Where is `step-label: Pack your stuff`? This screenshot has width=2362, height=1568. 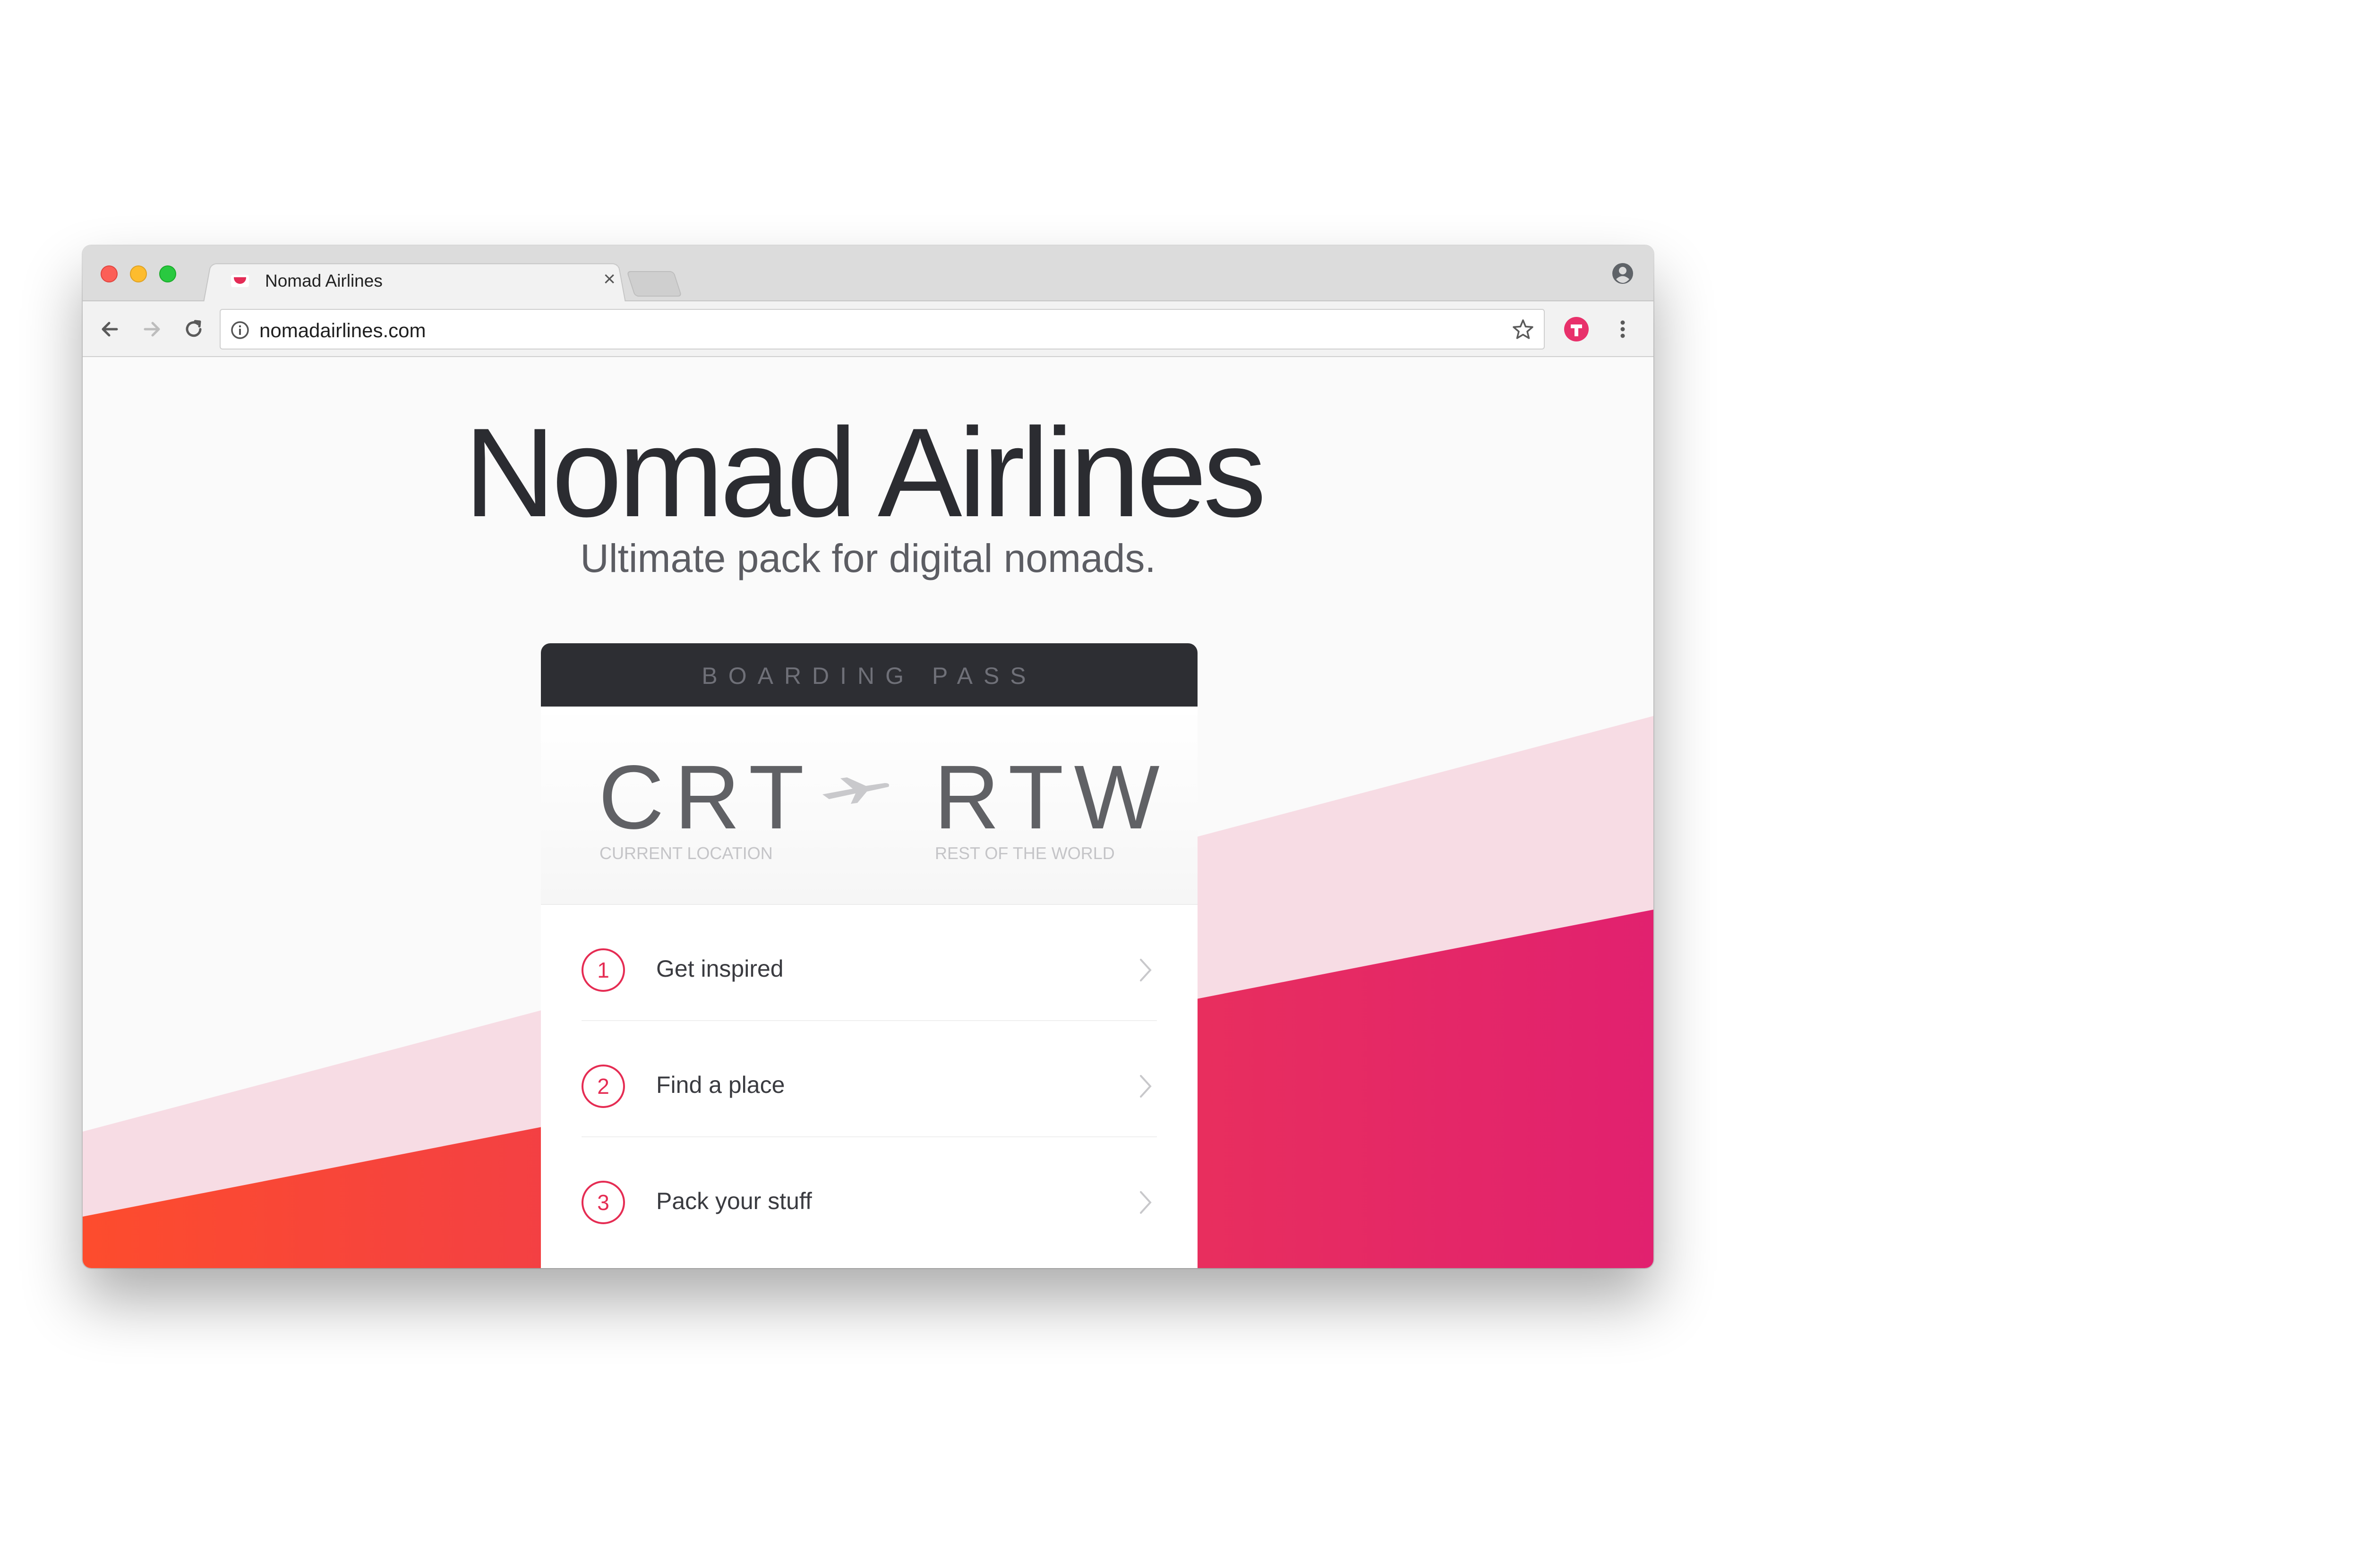
step-label: Pack your stuff is located at coordinates (734, 1201).